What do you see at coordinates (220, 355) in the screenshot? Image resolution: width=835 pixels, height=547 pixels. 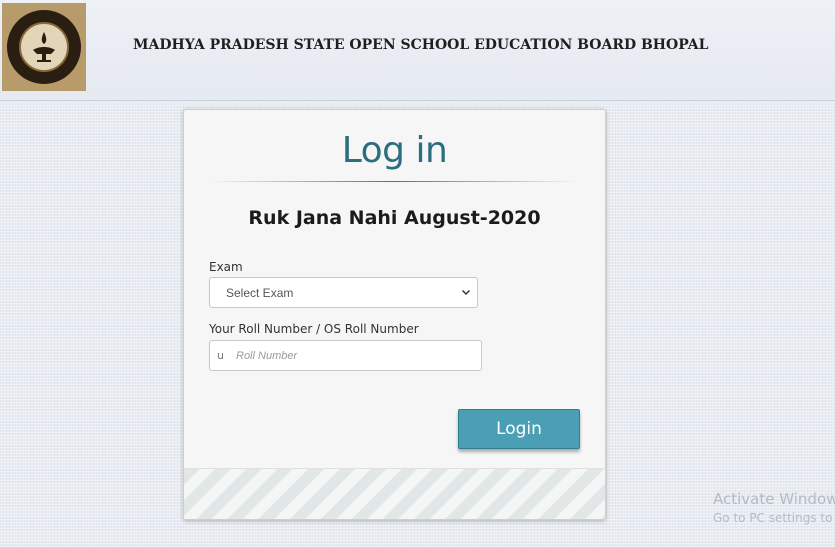 I see `user-icon: u` at bounding box center [220, 355].